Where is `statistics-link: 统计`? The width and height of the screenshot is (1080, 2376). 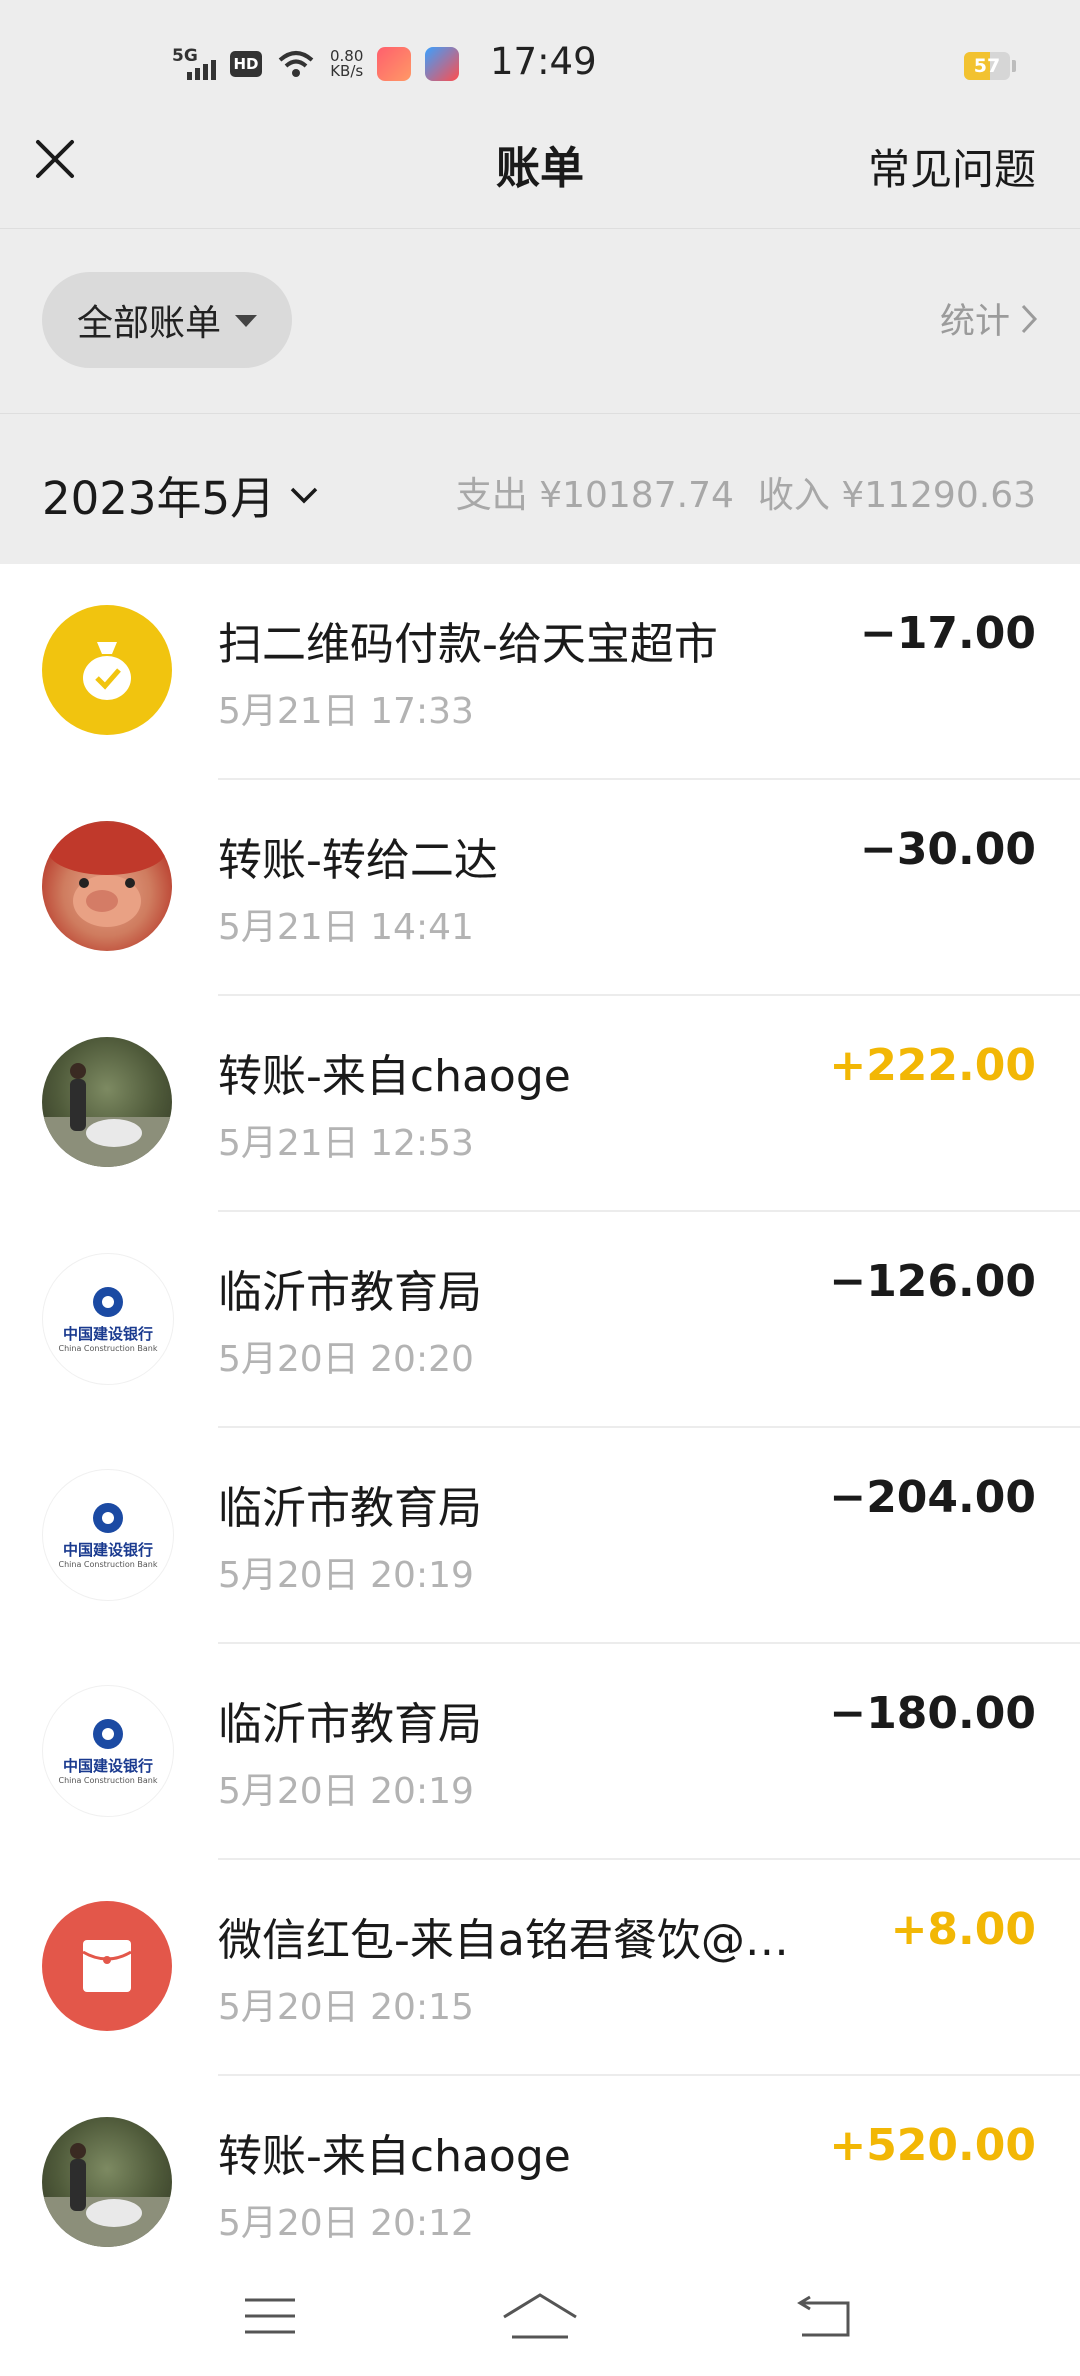
statistics-link: 统计 is located at coordinates (989, 318).